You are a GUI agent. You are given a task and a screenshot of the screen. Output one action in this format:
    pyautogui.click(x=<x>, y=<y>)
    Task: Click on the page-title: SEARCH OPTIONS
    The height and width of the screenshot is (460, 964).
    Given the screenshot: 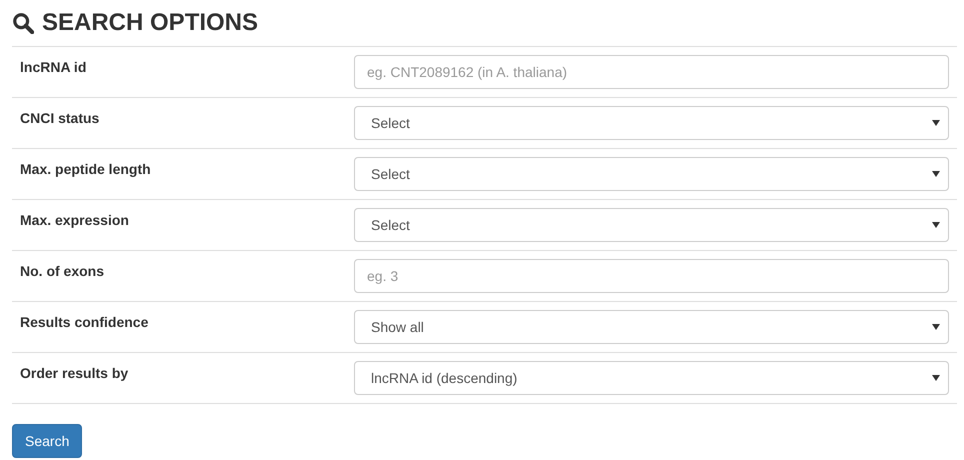 What is the action you would take?
    pyautogui.click(x=150, y=23)
    